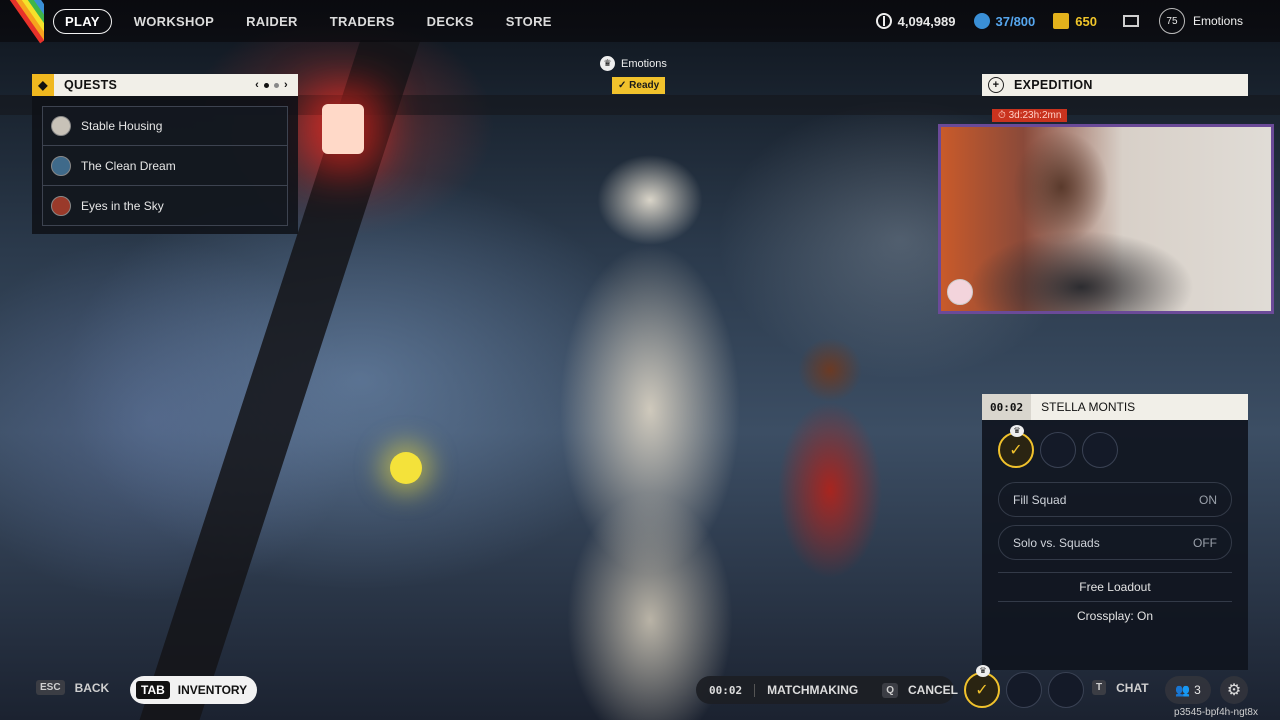 The image size is (1280, 720). Describe the element at coordinates (165, 206) in the screenshot. I see `quest-item-eyes-in-the-sky: Eyes in the Sky` at that location.